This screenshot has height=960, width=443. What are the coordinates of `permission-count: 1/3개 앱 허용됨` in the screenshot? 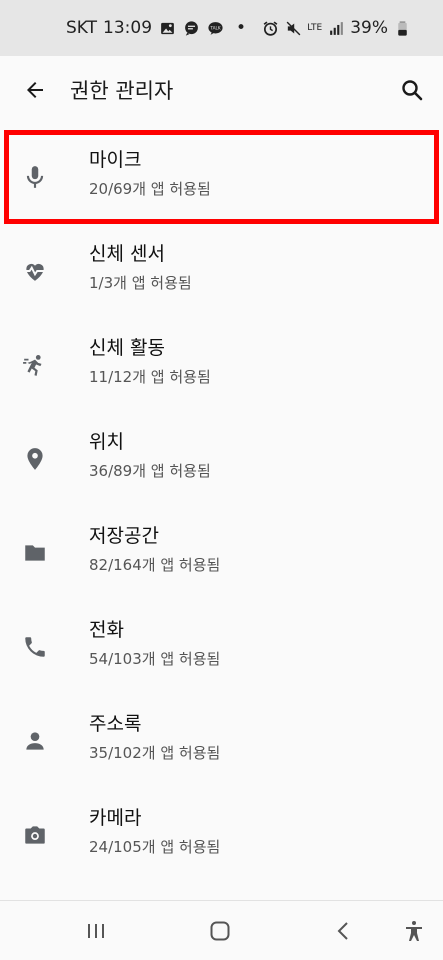 It's located at (140, 283).